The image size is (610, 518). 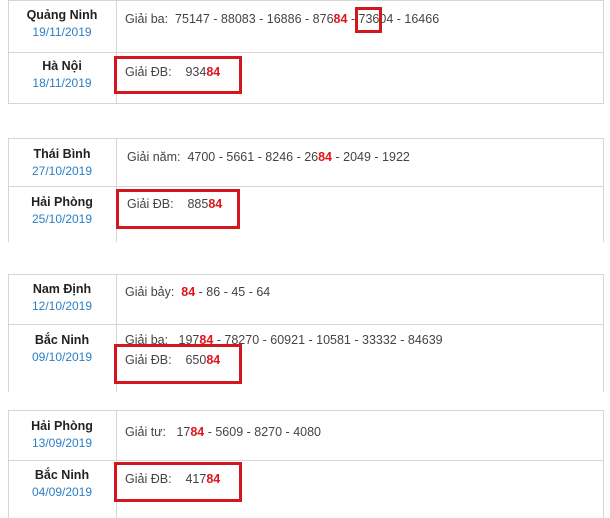 I want to click on row-bac-ninh: Bắc Ninh 09/10/2019, so click(x=62, y=348).